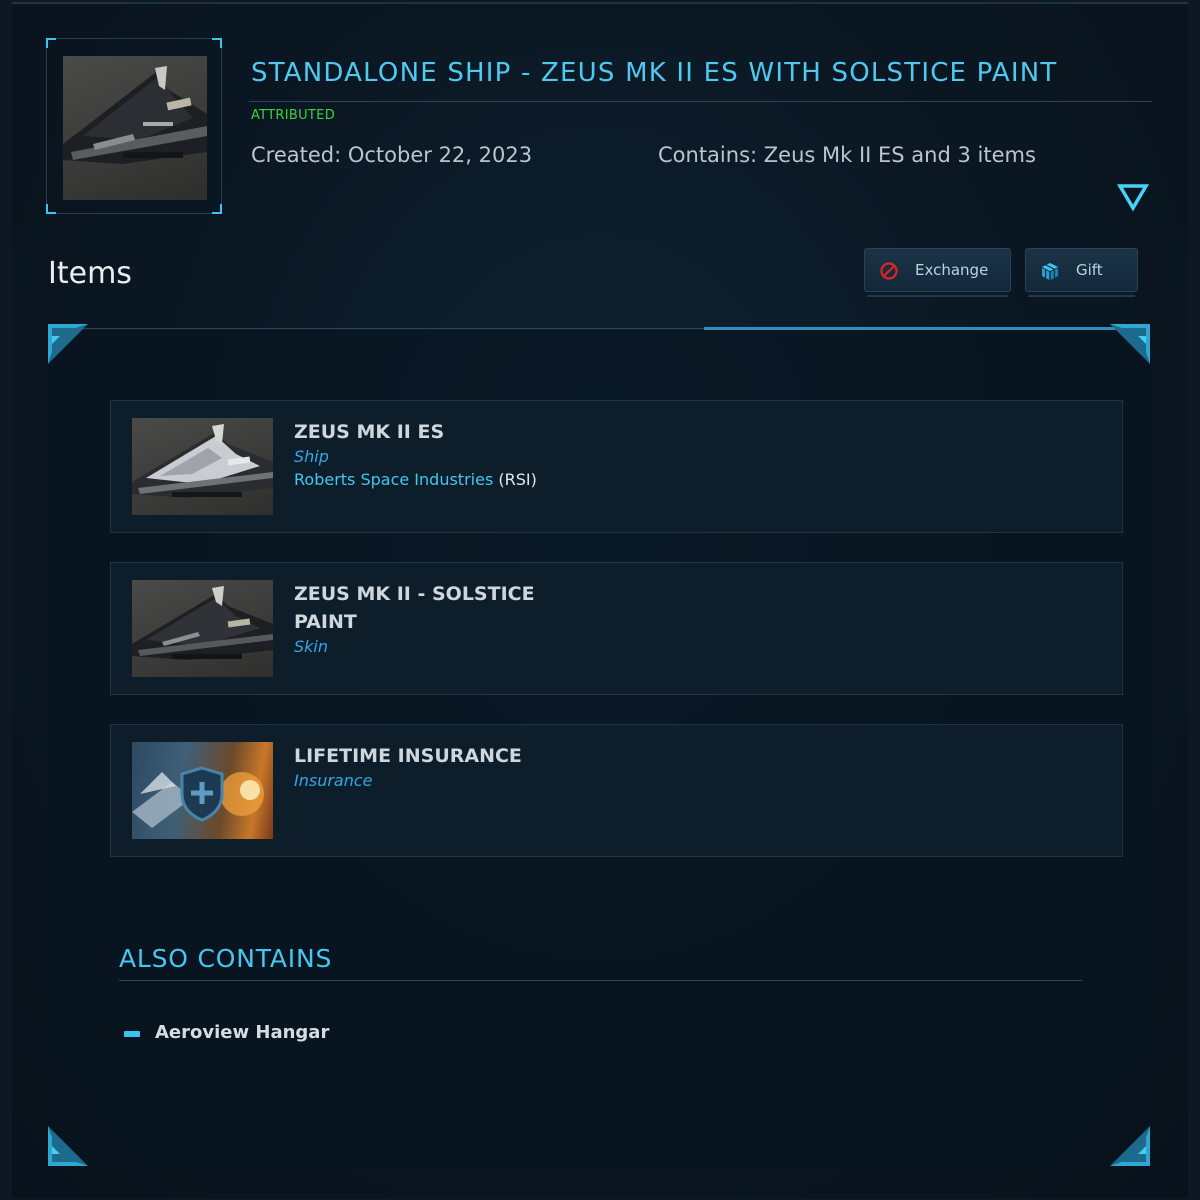  Describe the element at coordinates (616, 790) in the screenshot. I see `item-card-insurance: LIFETIME INSURANCE Insurance` at that location.